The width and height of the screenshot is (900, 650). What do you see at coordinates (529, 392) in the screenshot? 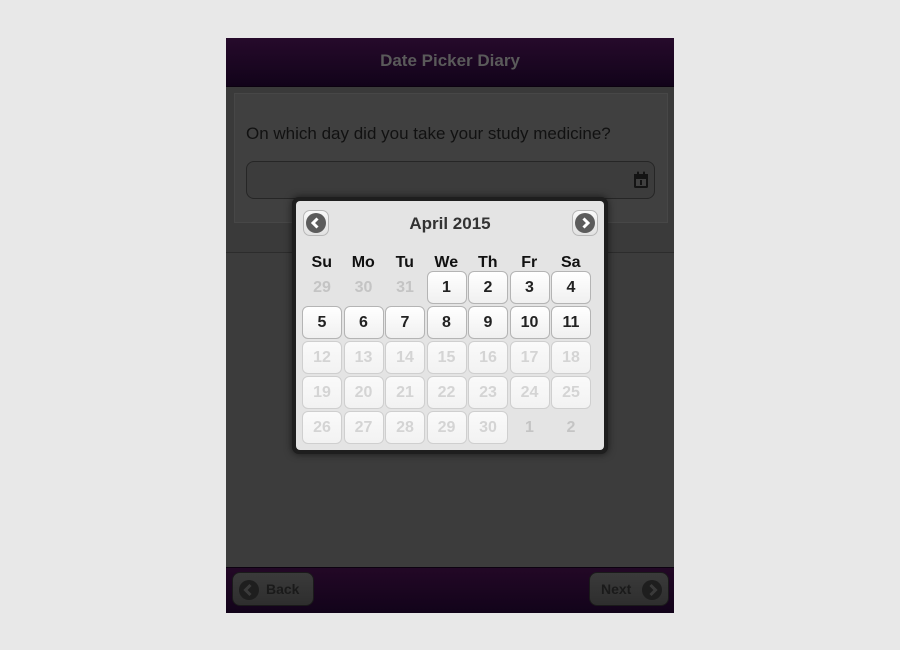
I see `calendar-day: 24` at bounding box center [529, 392].